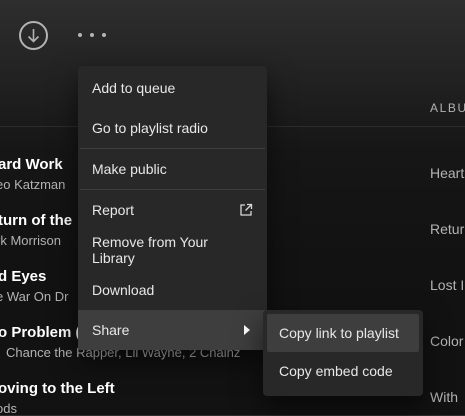 The width and height of the screenshot is (465, 416). I want to click on menu-item-label: Download, so click(123, 290).